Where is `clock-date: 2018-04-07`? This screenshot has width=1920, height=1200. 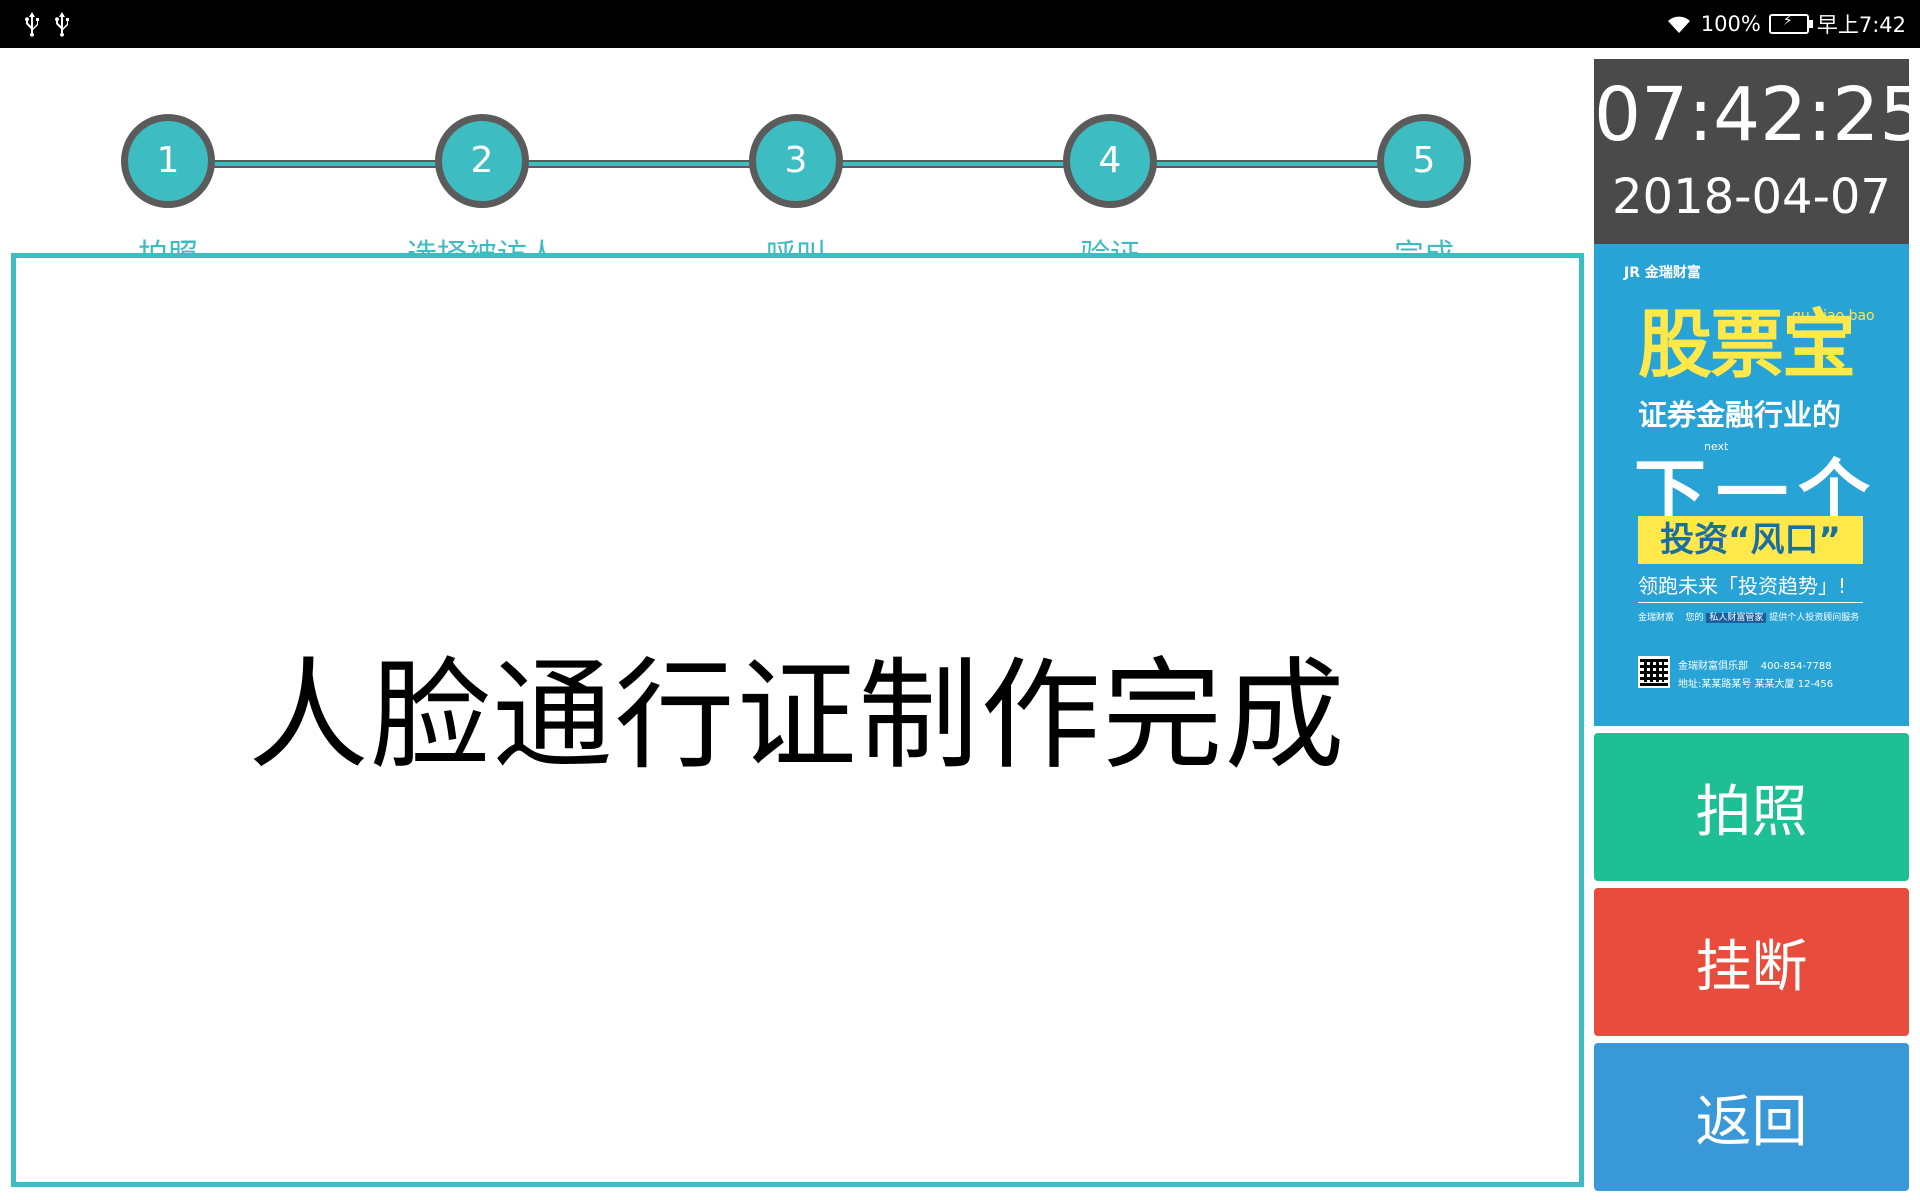
clock-date: 2018-04-07 is located at coordinates (1751, 197).